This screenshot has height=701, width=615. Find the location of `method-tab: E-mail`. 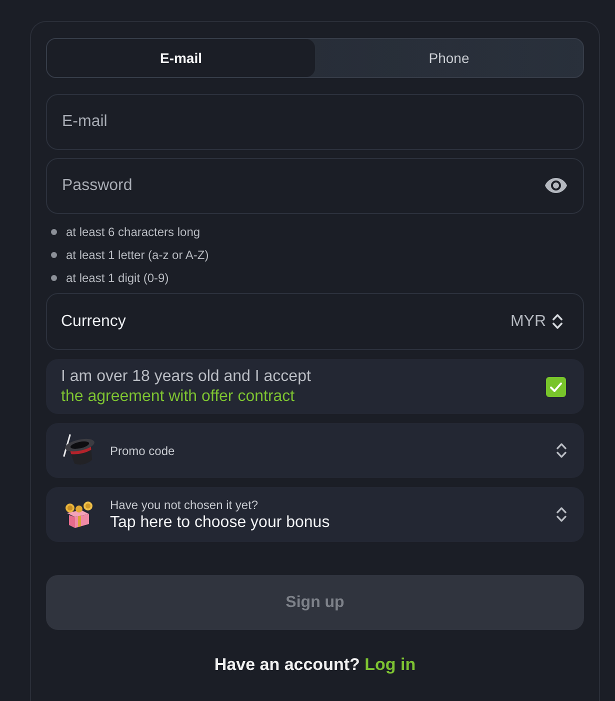

method-tab: E-mail is located at coordinates (181, 58).